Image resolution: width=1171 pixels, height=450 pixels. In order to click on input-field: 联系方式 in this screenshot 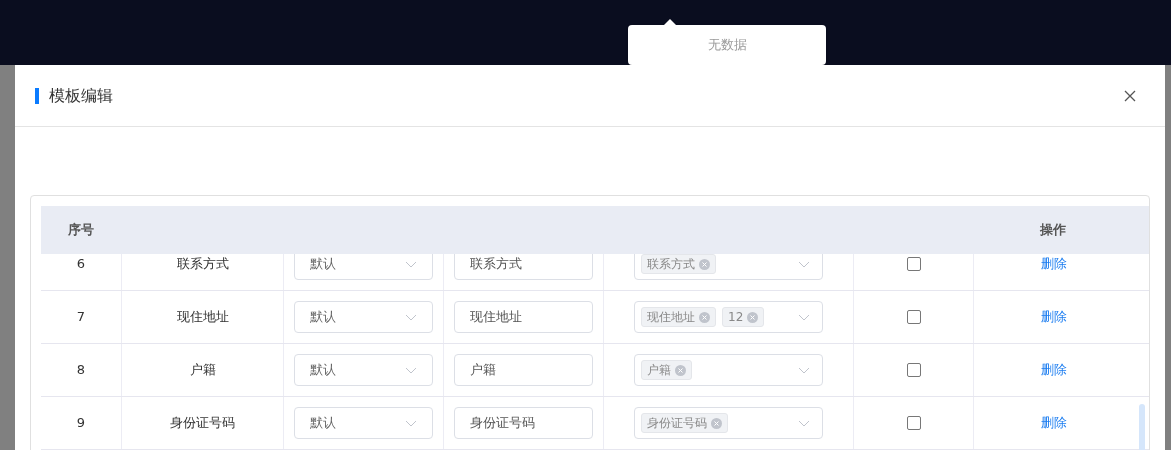, I will do `click(523, 267)`.